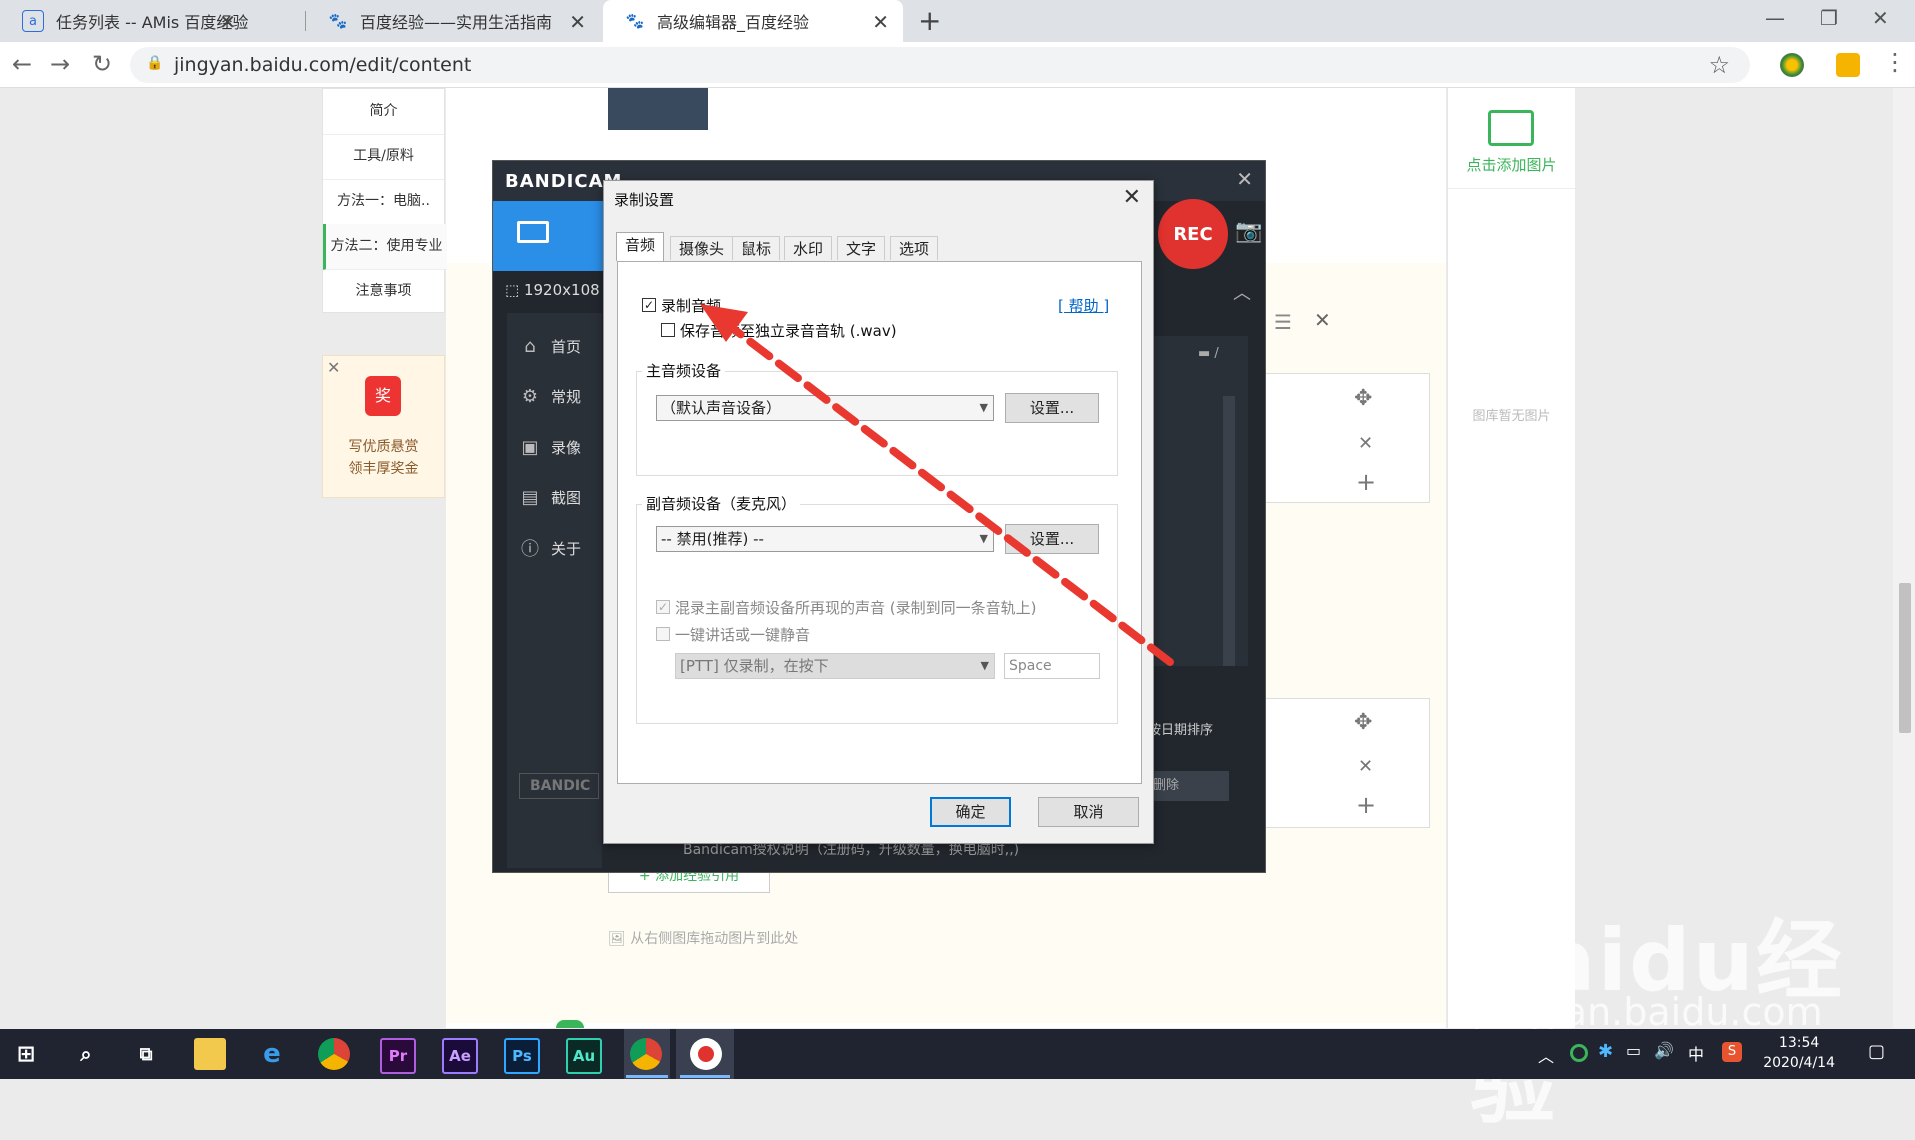 The height and width of the screenshot is (1140, 1915). I want to click on list-icon: ☰, so click(1283, 322).